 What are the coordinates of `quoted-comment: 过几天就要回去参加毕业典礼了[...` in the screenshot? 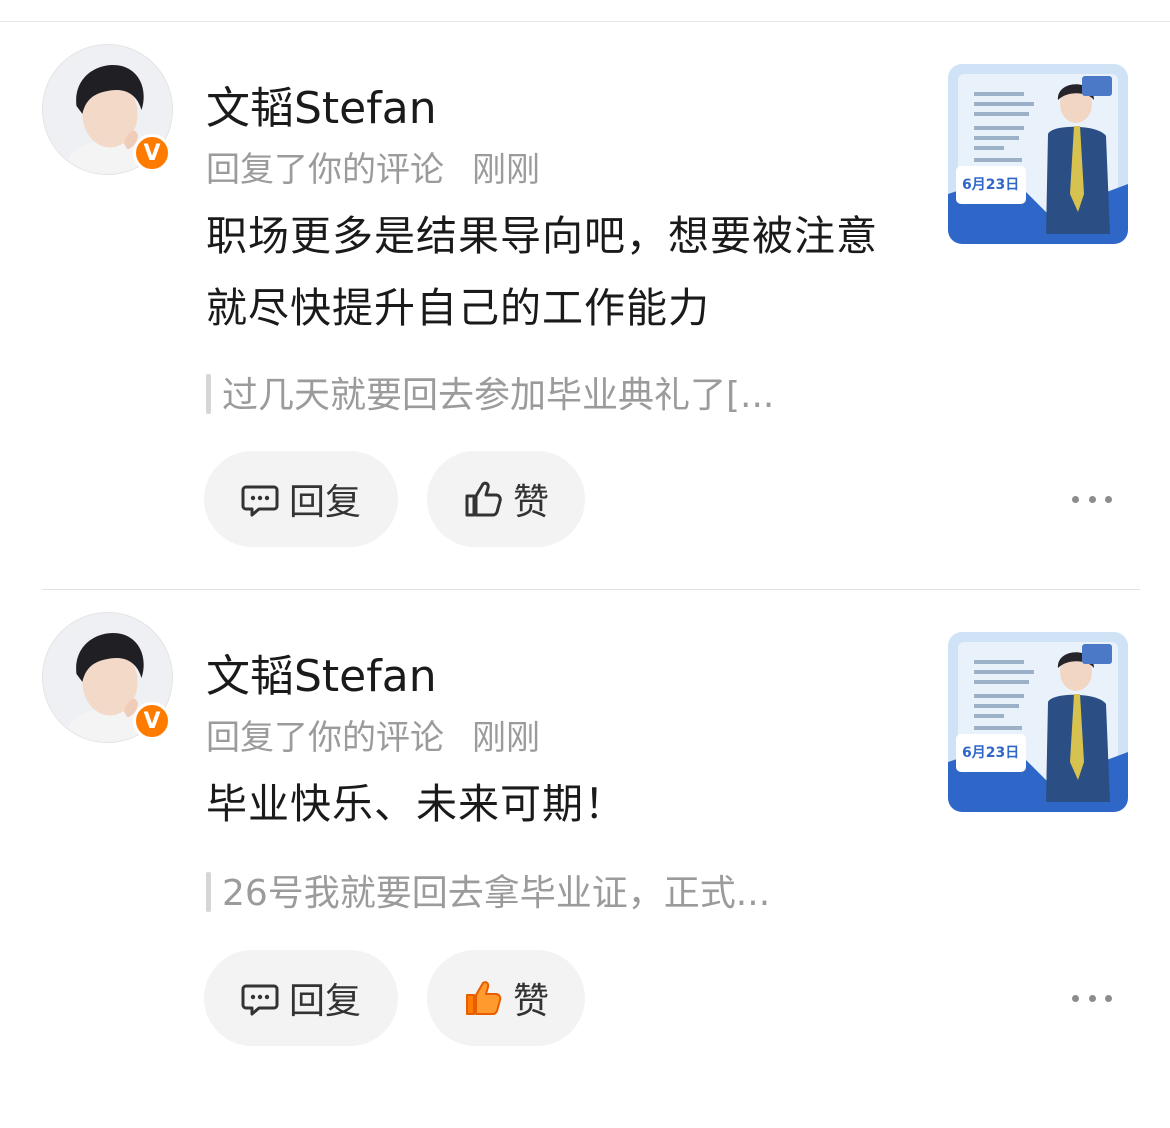 It's located at (551, 392).